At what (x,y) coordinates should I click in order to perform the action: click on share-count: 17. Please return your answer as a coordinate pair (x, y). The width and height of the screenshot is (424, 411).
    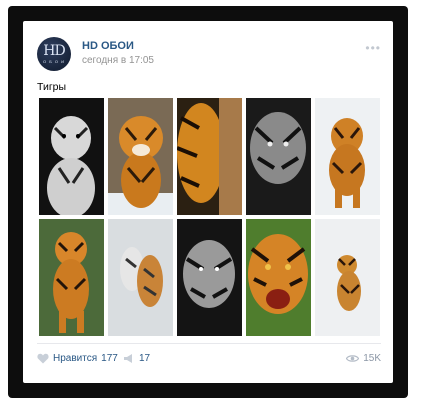
    Looking at the image, I should click on (145, 358).